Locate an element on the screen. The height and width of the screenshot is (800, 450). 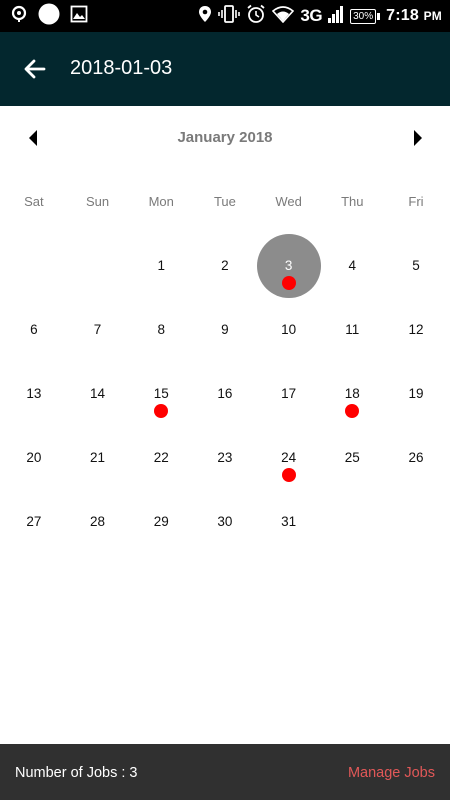
day-cell-26: 26 is located at coordinates (416, 458).